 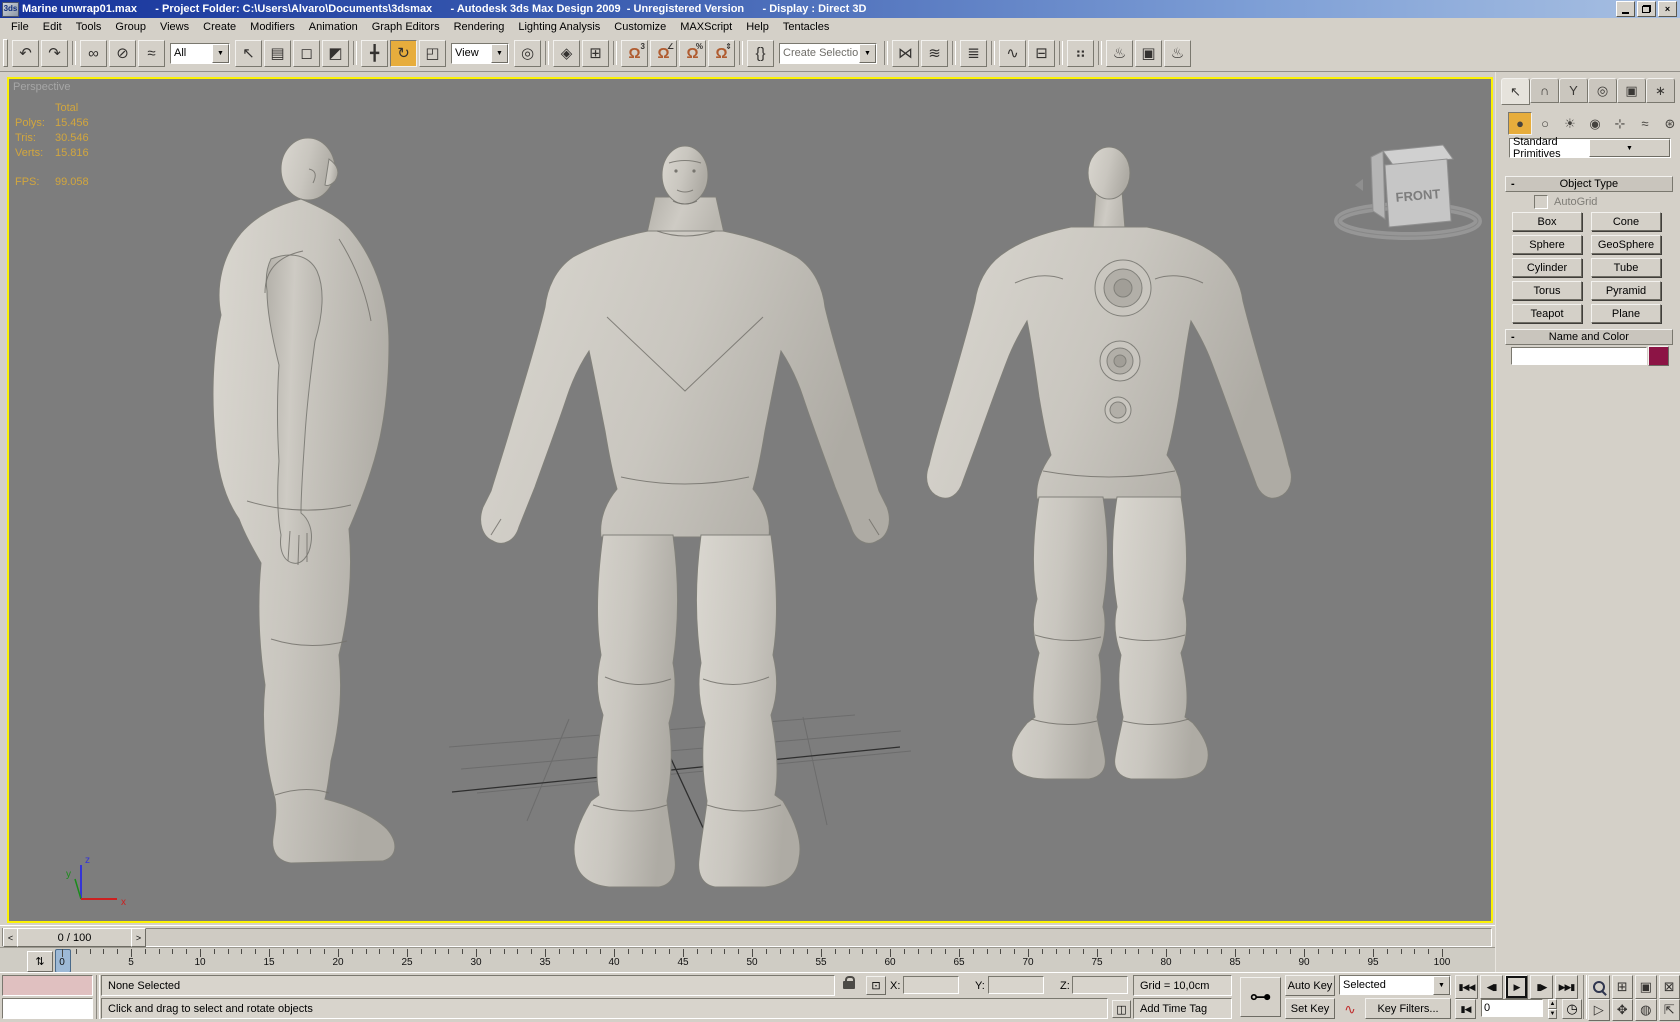 I want to click on use-pivot-point-center-button: ◎, so click(x=527, y=53).